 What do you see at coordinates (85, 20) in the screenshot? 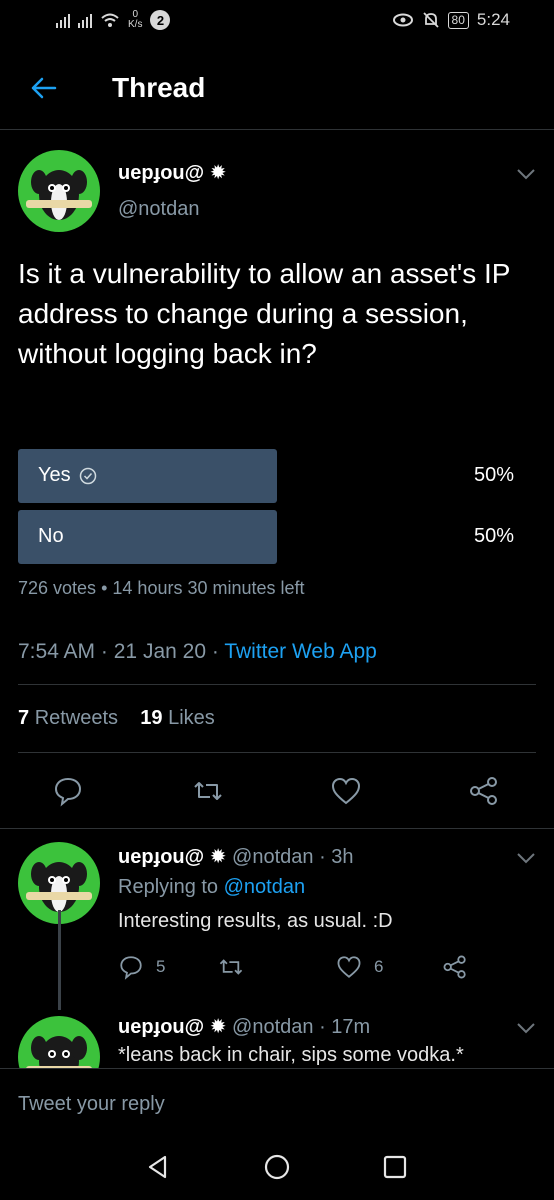
I see `cell-signal-2-icon` at bounding box center [85, 20].